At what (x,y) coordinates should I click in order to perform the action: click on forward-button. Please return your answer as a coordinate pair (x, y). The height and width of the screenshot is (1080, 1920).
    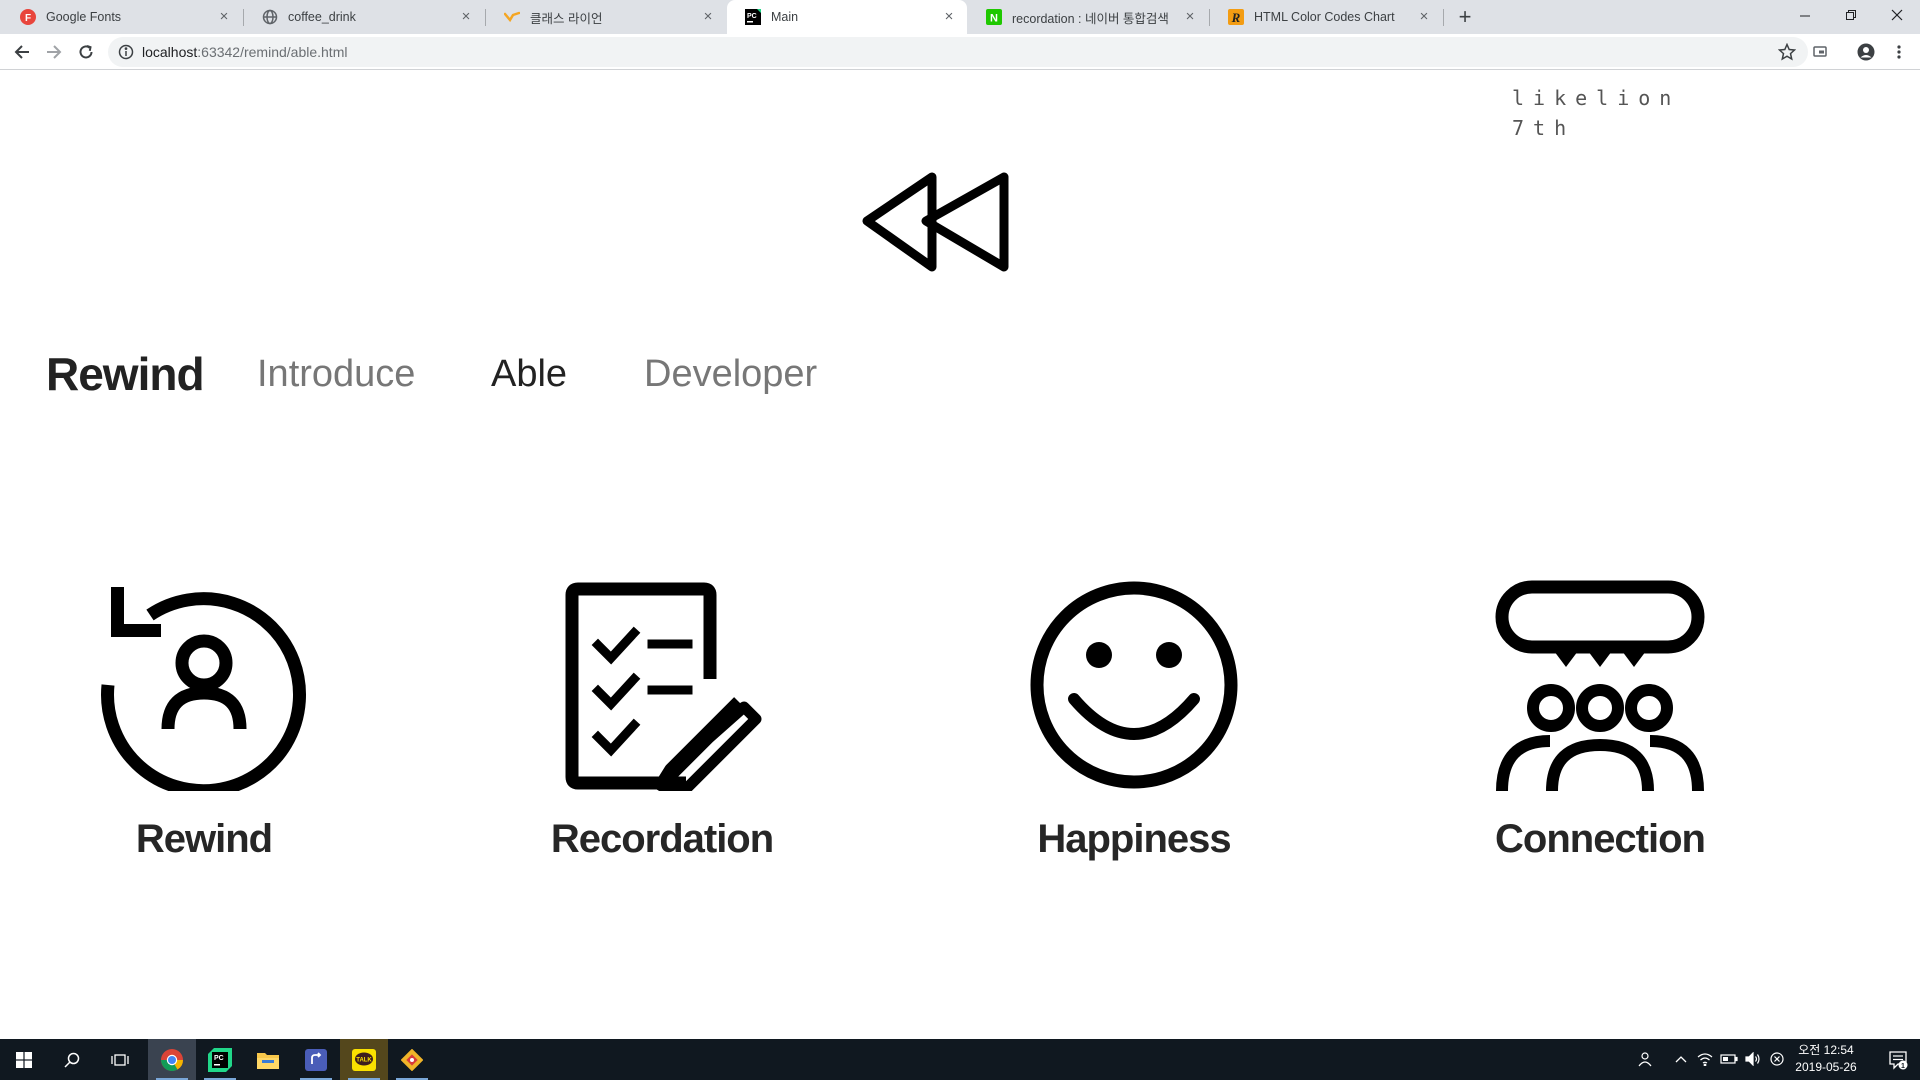
    Looking at the image, I should click on (54, 52).